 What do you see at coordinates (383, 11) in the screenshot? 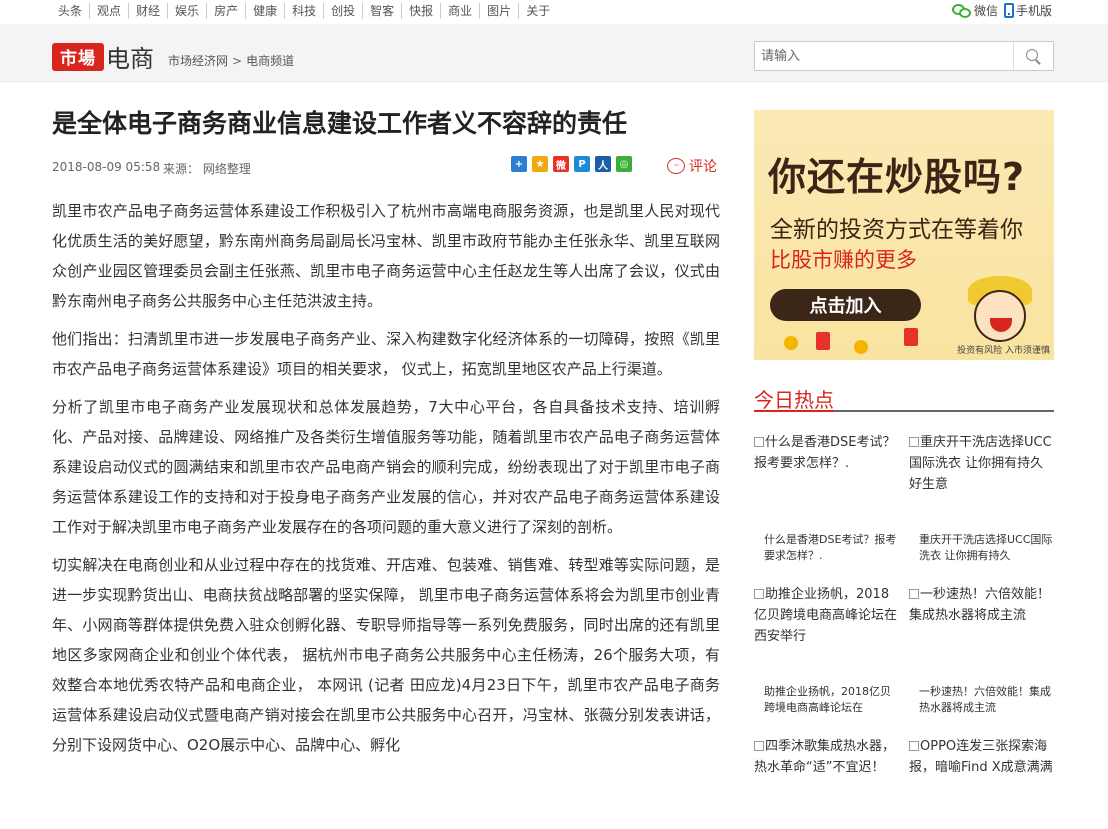
I see `topnav-item-zhike: 智客` at bounding box center [383, 11].